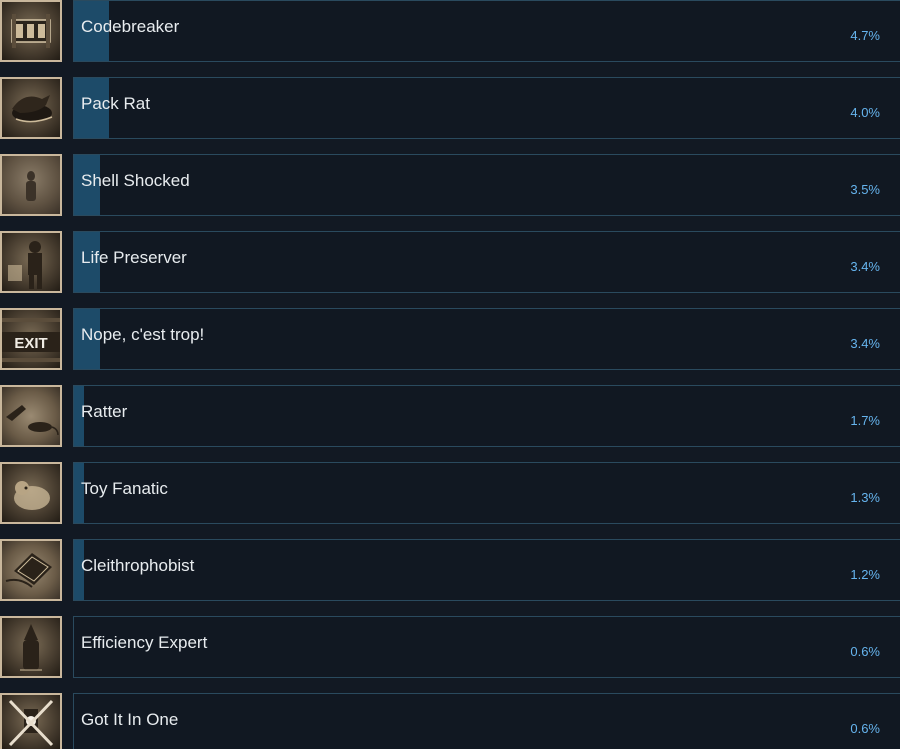 Image resolution: width=900 pixels, height=749 pixels. I want to click on achievement-row-life-preserver: Life Preserver 3.4%, so click(450, 263).